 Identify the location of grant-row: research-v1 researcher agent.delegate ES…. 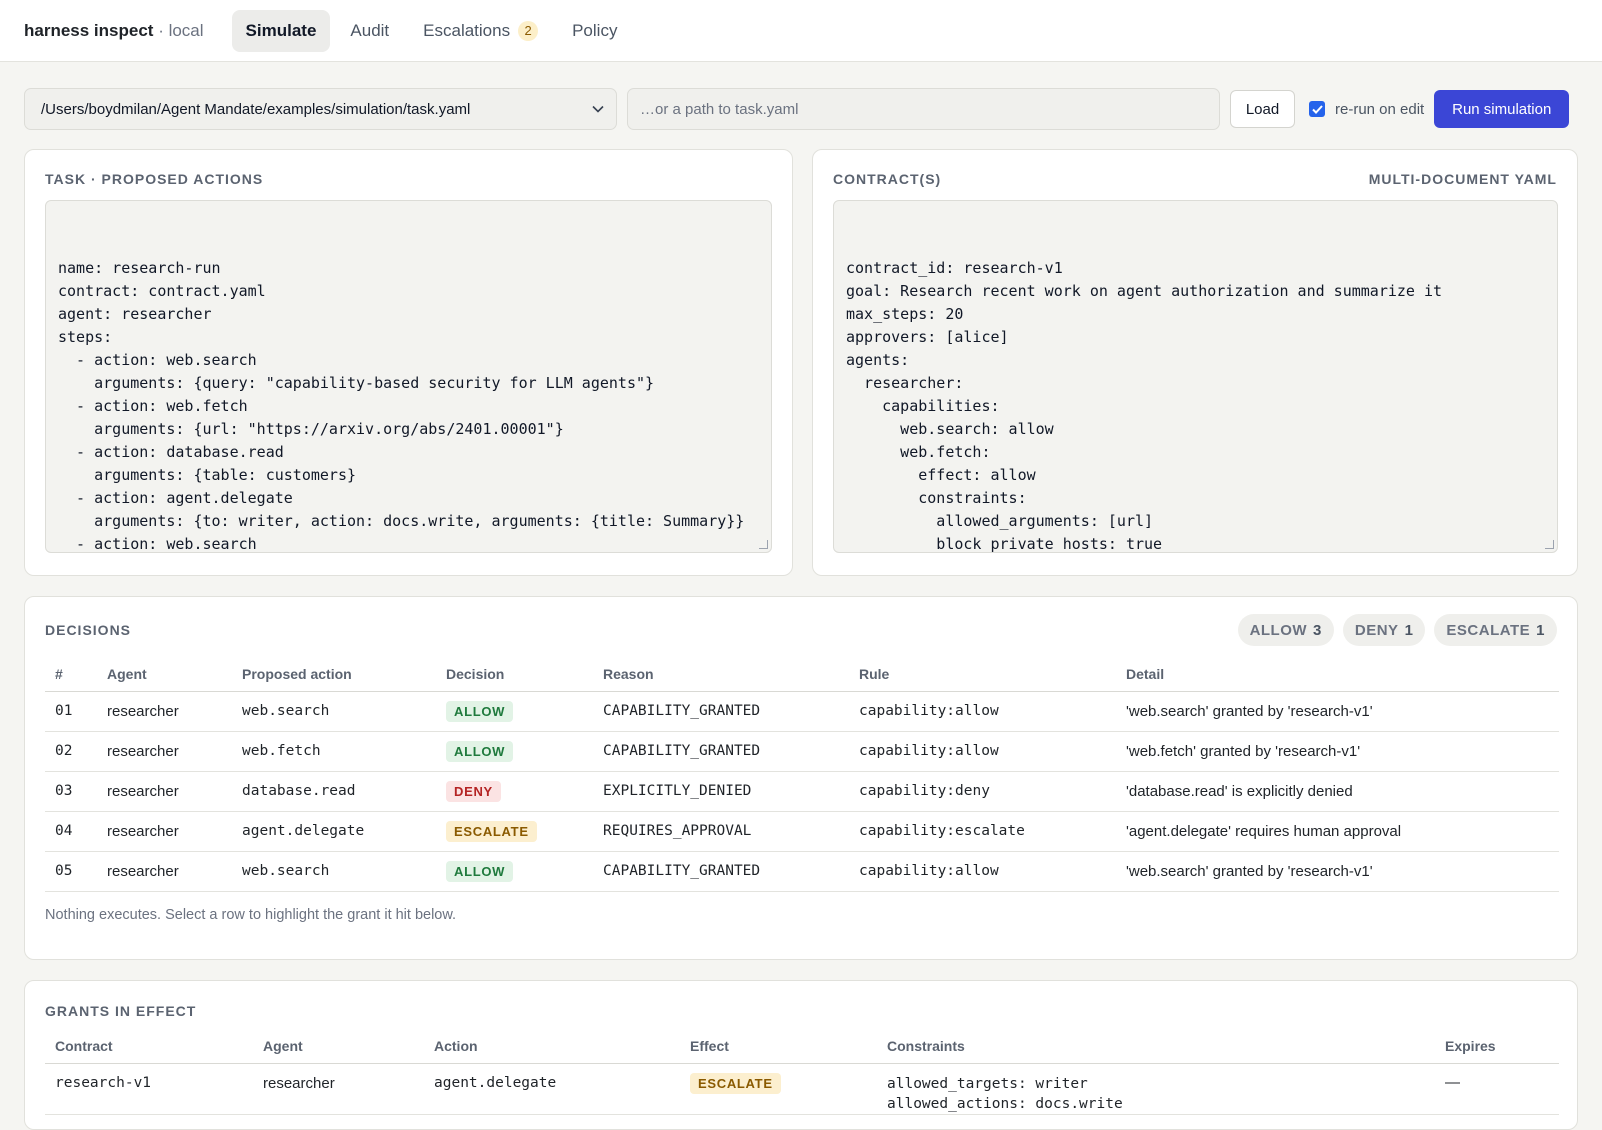
(802, 1089).